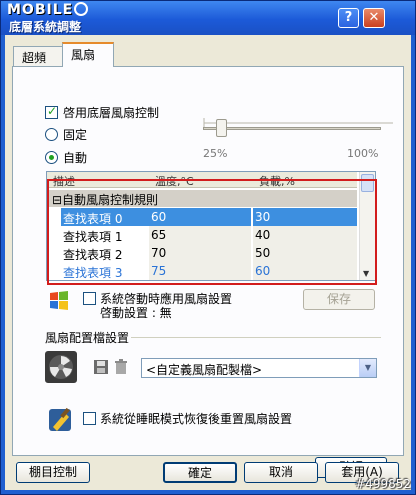  I want to click on cancel-button: 取消, so click(281, 472).